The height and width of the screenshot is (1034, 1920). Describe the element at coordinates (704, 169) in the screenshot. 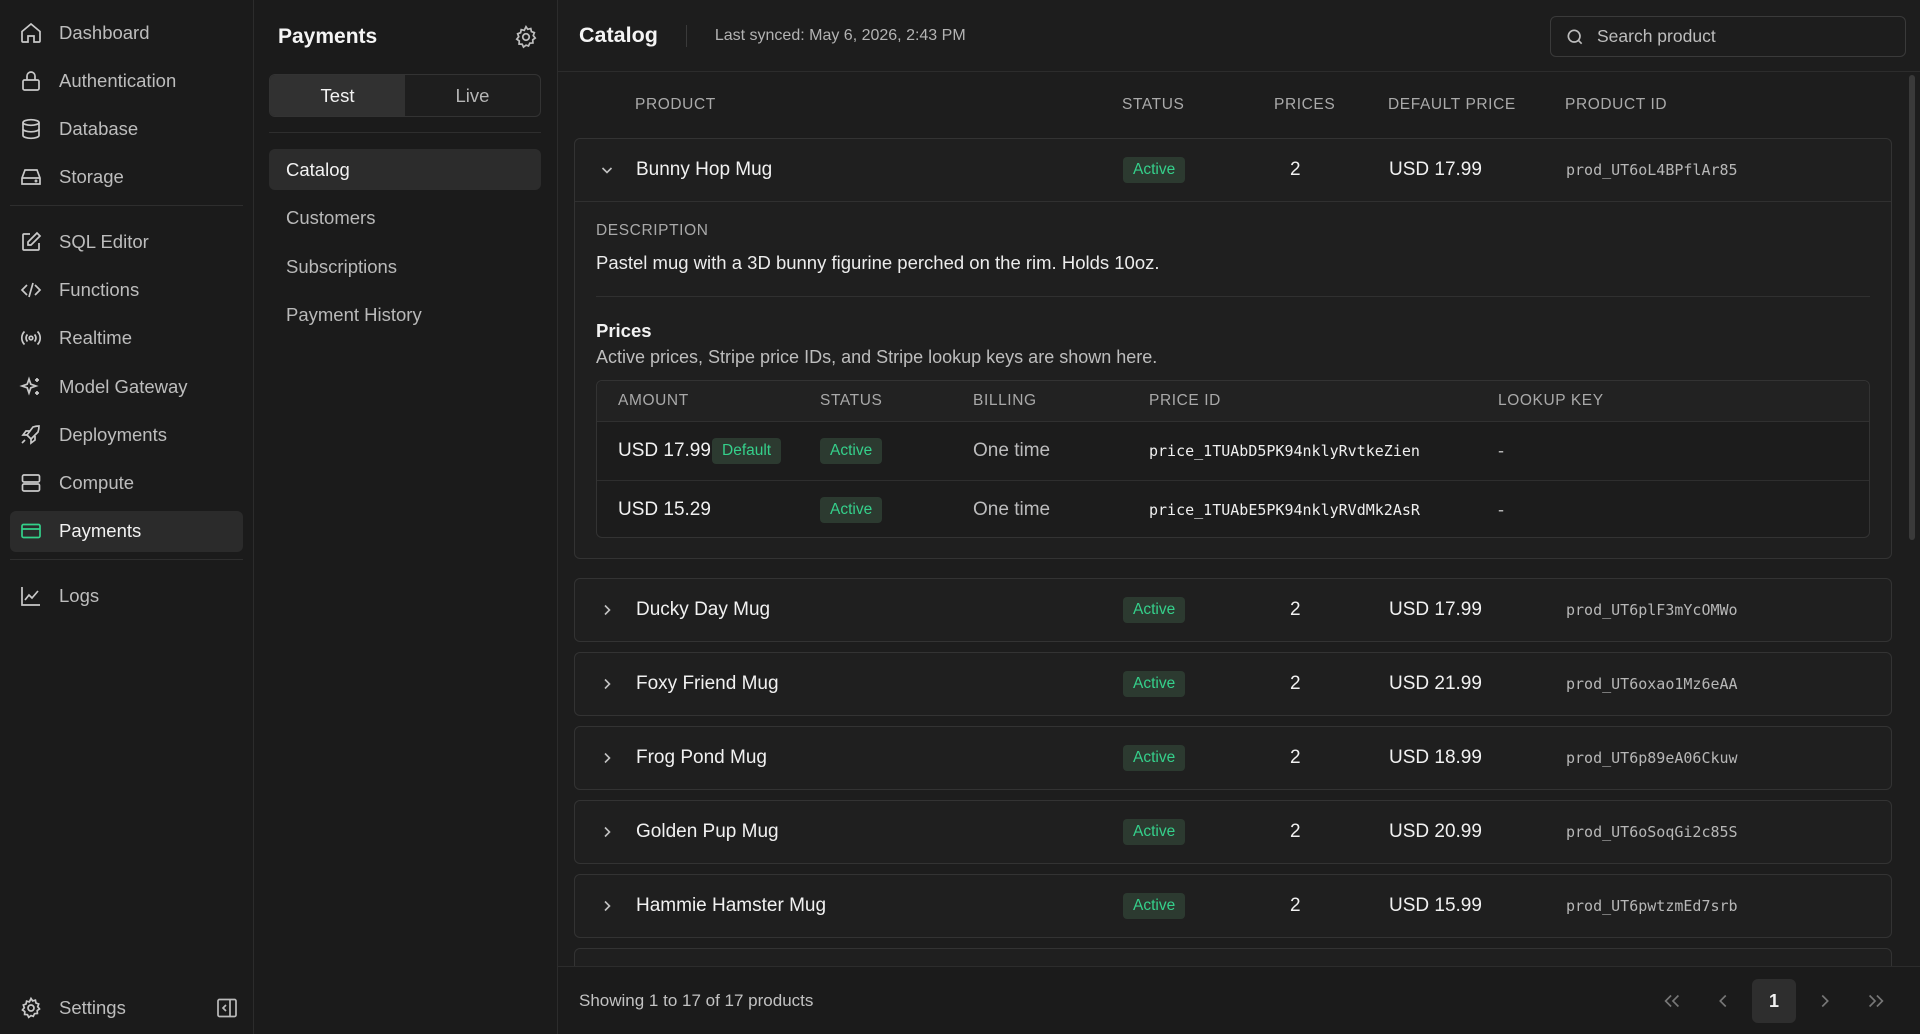

I see `product-name: Bunny Hop Mug` at that location.